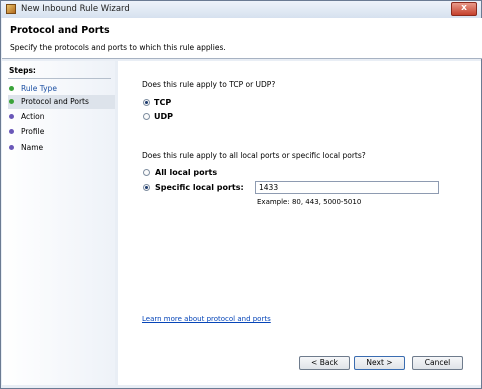 This screenshot has height=389, width=482. I want to click on firewall-icon, so click(11, 9).